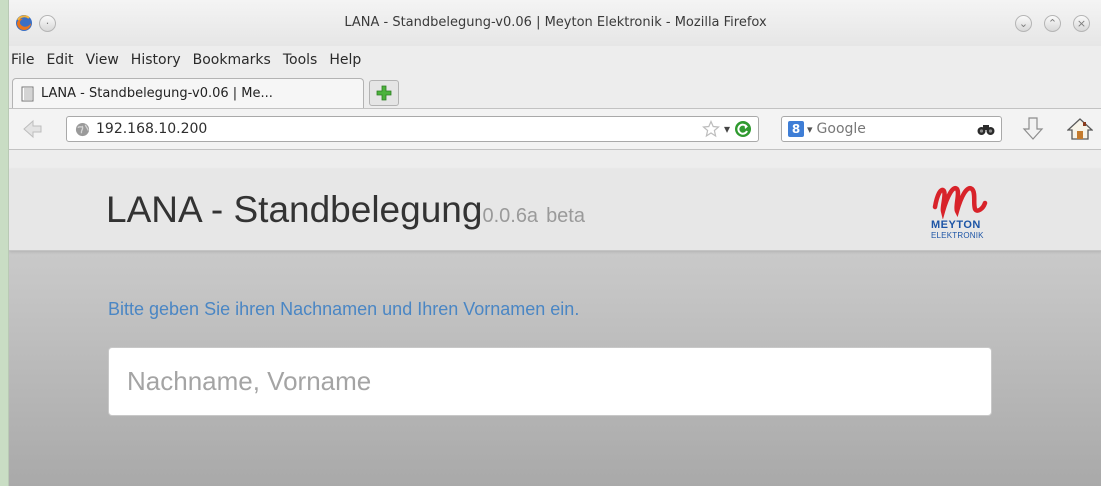 This screenshot has height=486, width=1101. Describe the element at coordinates (510, 216) in the screenshot. I see `version-label: 0.0.6a` at that location.